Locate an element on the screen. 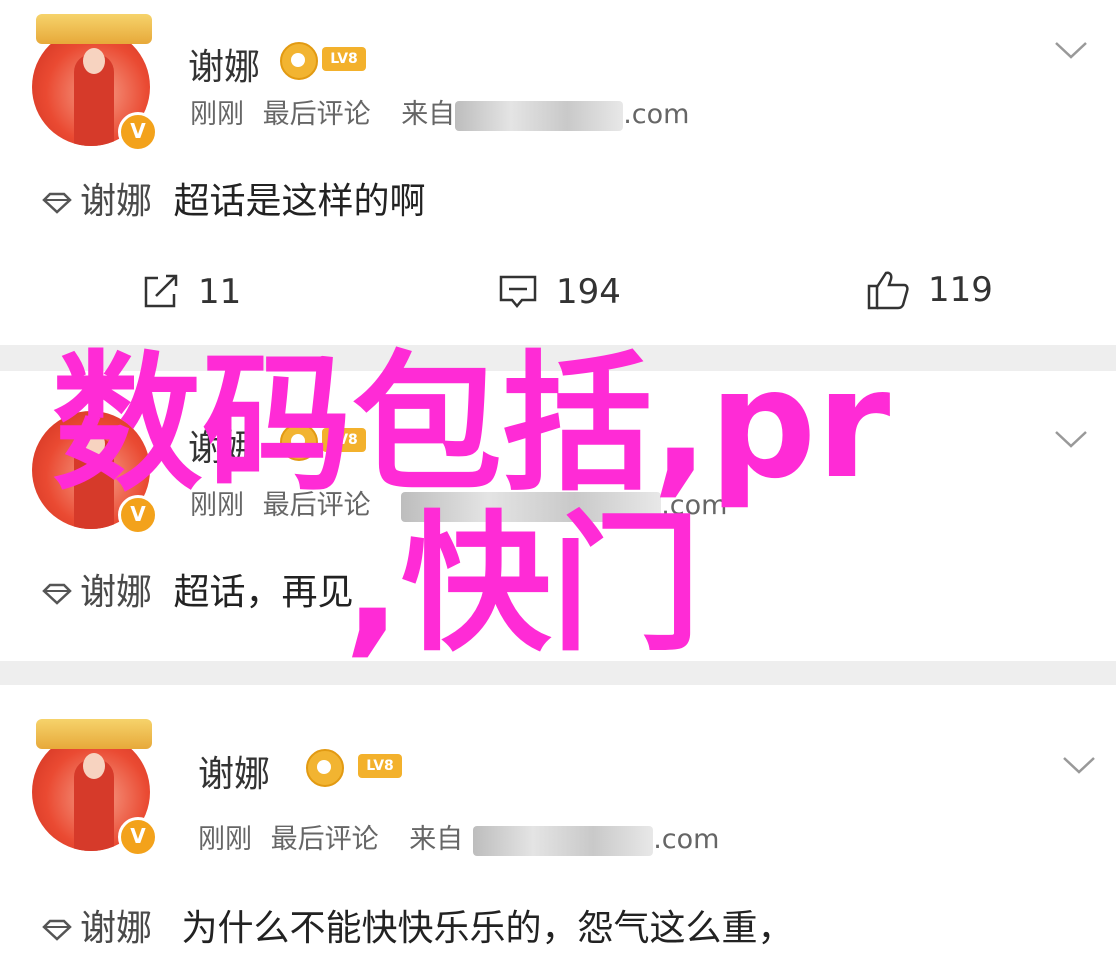 This screenshot has width=1116, height=966. comment-count: 194 is located at coordinates (588, 292).